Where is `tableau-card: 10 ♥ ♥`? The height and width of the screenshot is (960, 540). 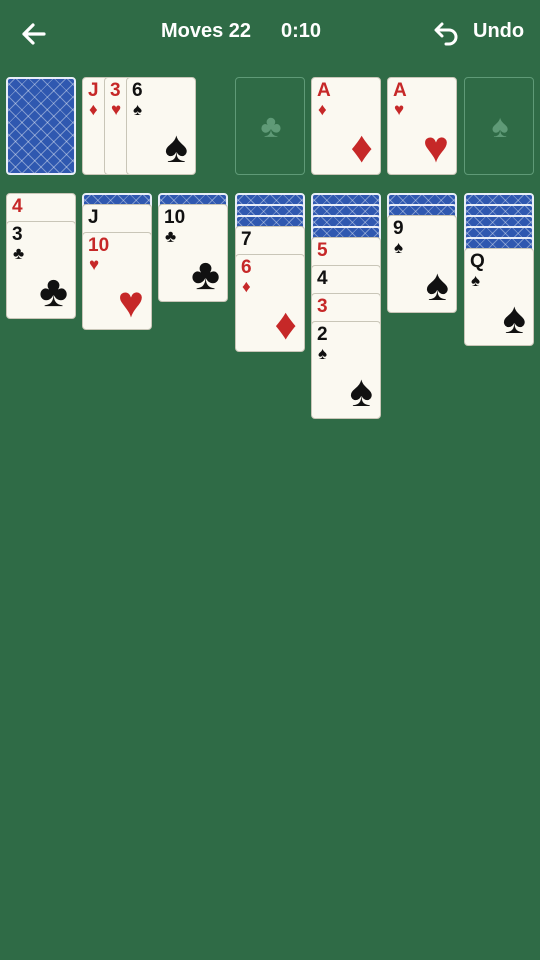 tableau-card: 10 ♥ ♥ is located at coordinates (117, 281).